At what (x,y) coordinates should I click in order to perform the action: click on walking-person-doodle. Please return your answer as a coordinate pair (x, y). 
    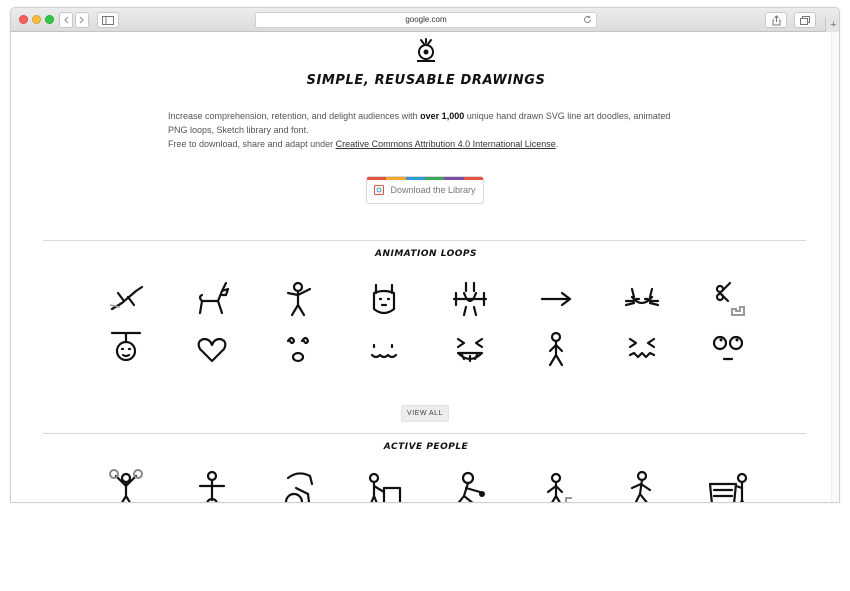
    Looking at the image, I should click on (556, 349).